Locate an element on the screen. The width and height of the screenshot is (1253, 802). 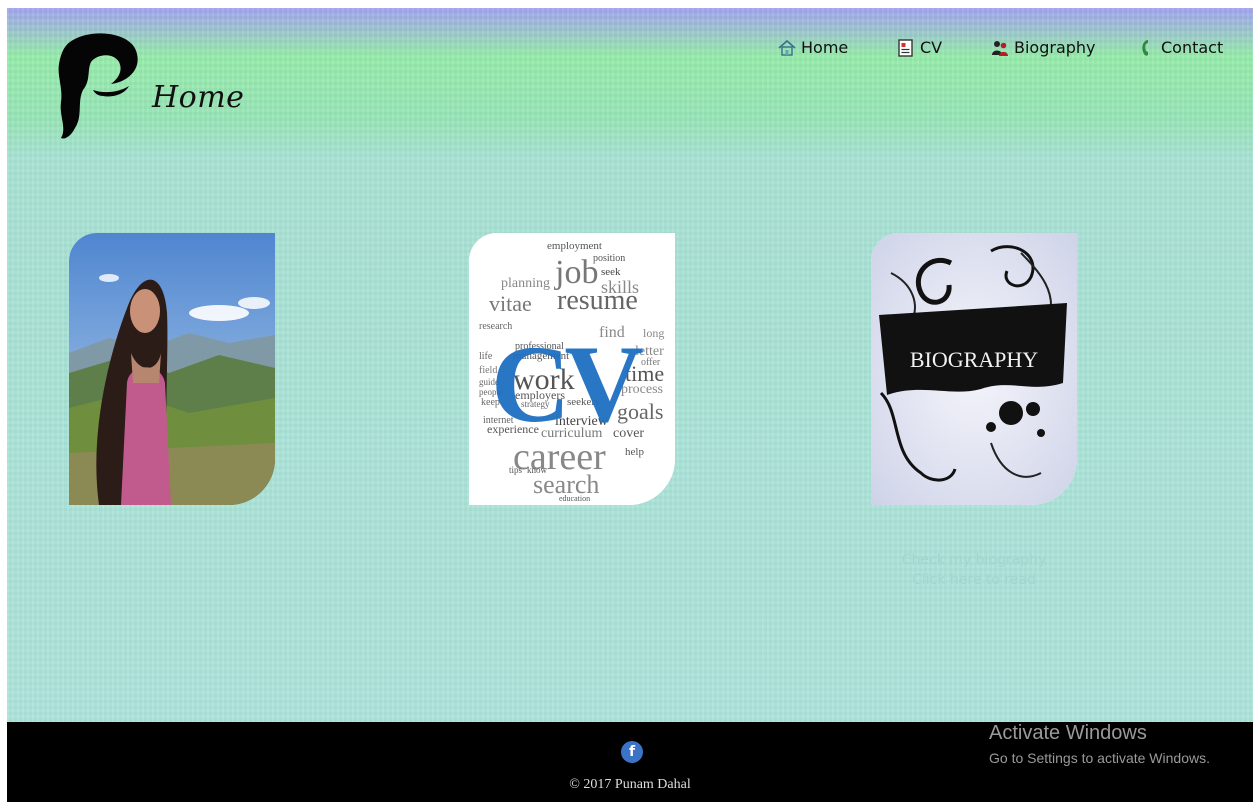
nav-item-label: Home is located at coordinates (825, 47).